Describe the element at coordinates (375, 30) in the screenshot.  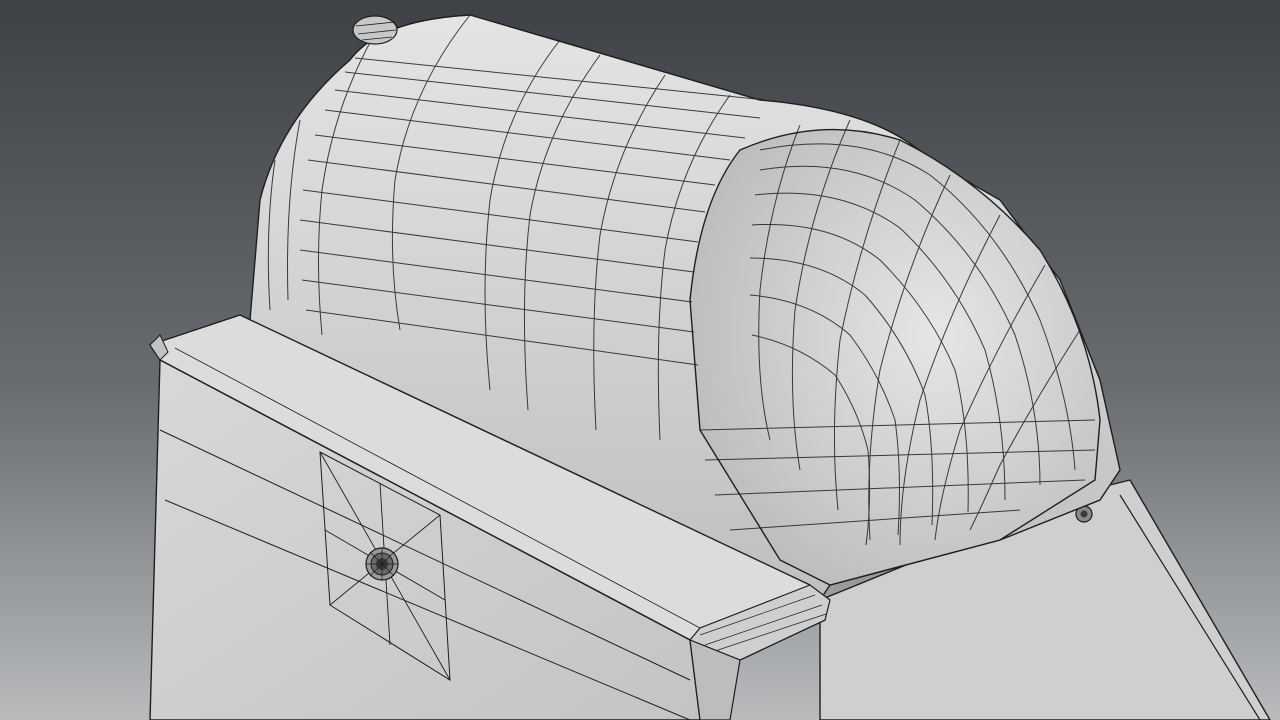
I see `top-knob` at that location.